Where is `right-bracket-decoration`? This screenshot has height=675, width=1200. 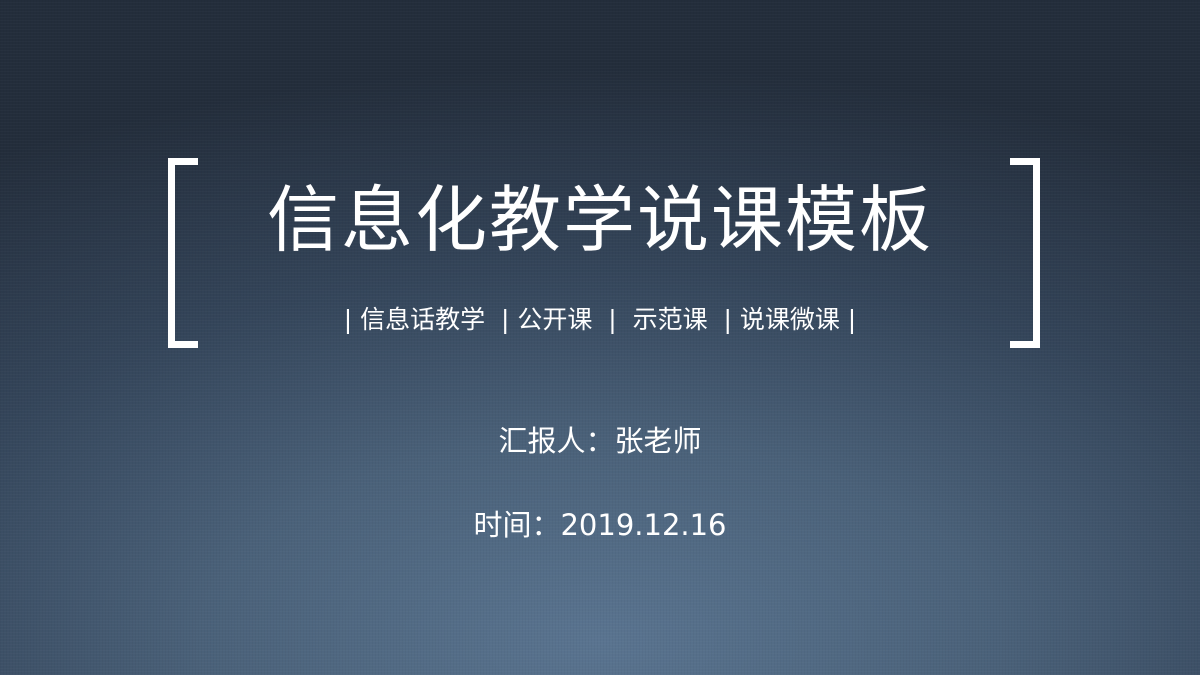 right-bracket-decoration is located at coordinates (1025, 253).